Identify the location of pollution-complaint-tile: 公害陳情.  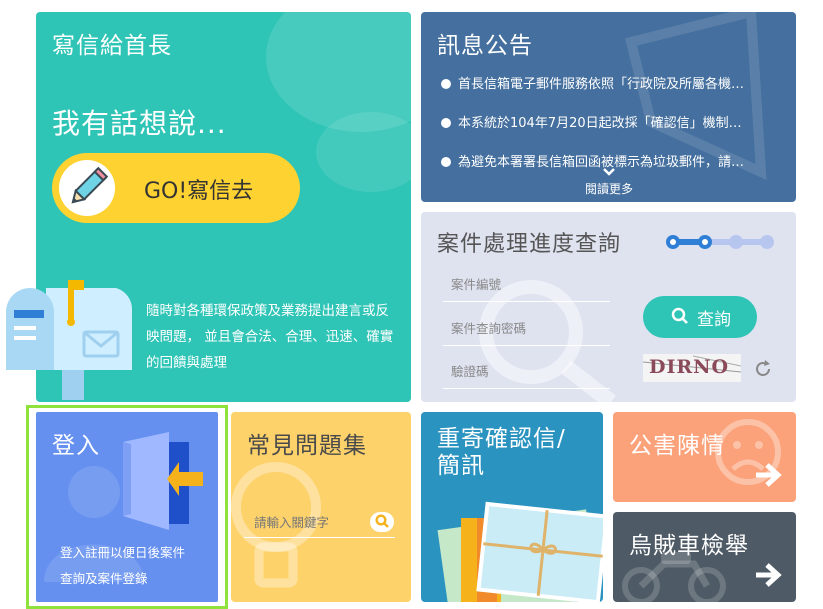
(704, 457).